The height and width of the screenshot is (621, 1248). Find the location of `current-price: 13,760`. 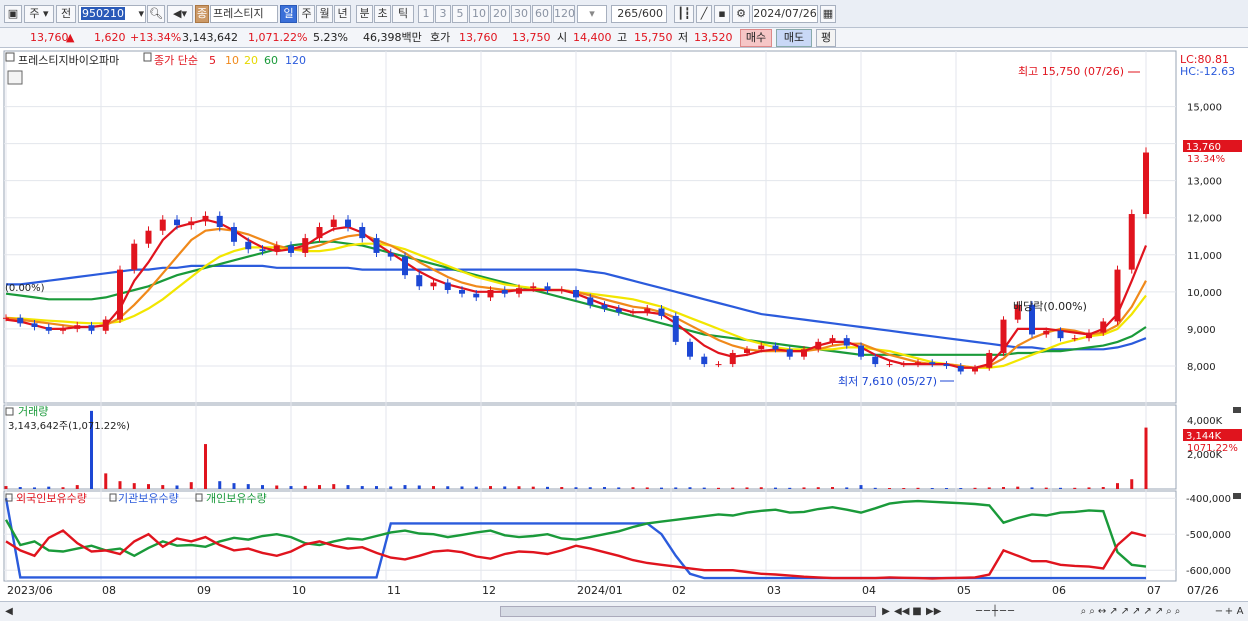

current-price: 13,760 is located at coordinates (49, 37).